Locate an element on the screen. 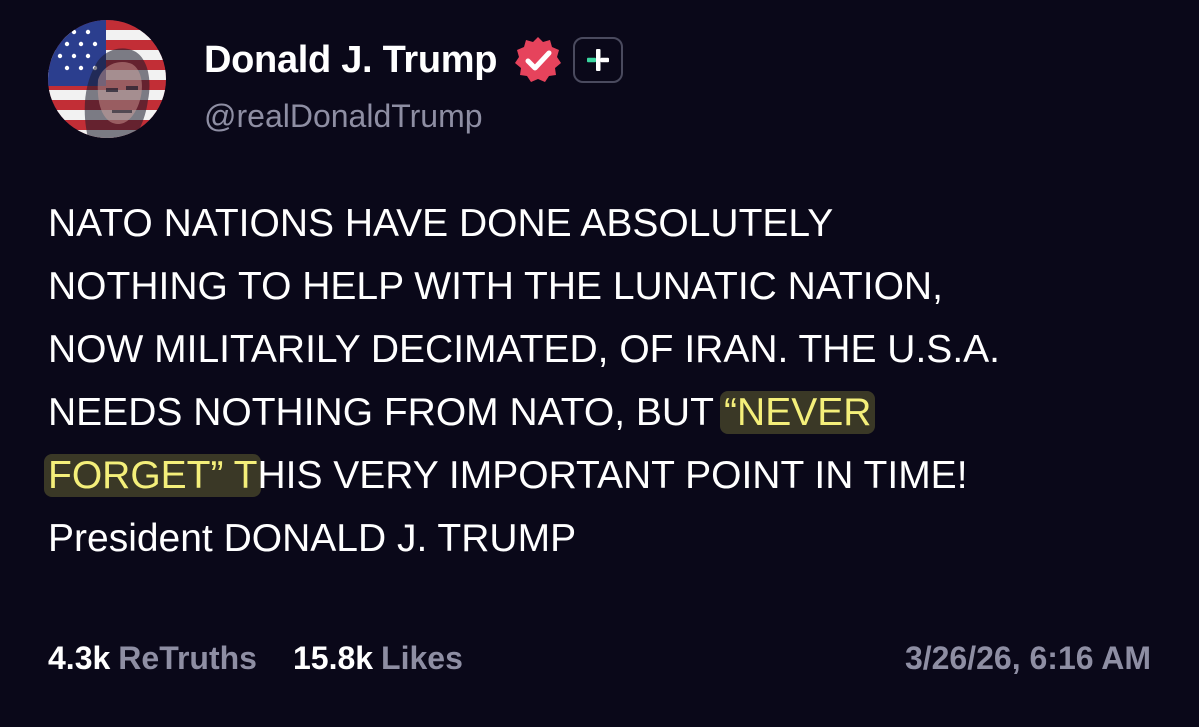 The width and height of the screenshot is (1199, 727). plus-icon is located at coordinates (598, 60).